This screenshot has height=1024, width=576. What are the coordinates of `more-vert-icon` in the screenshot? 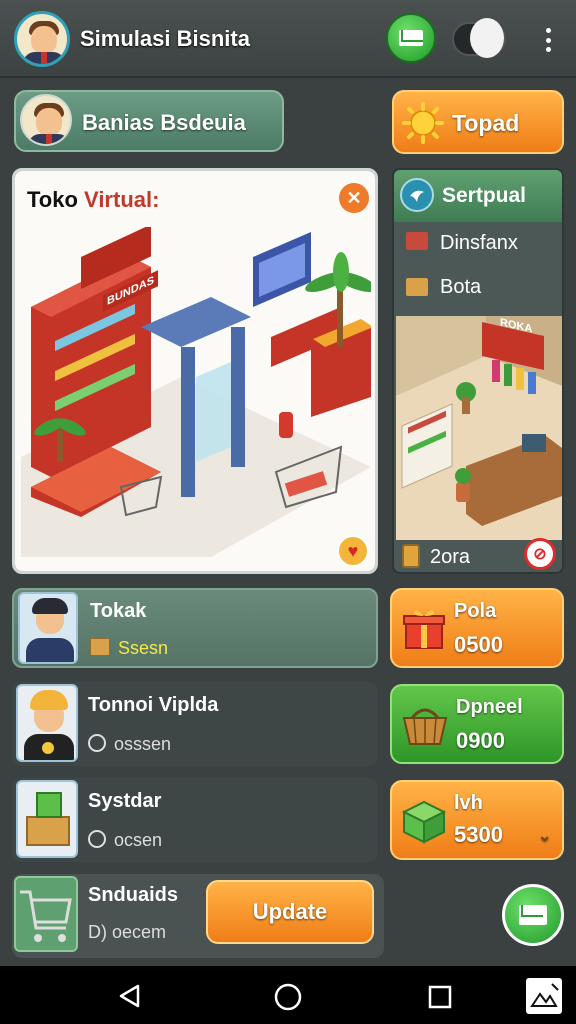 It's located at (548, 40).